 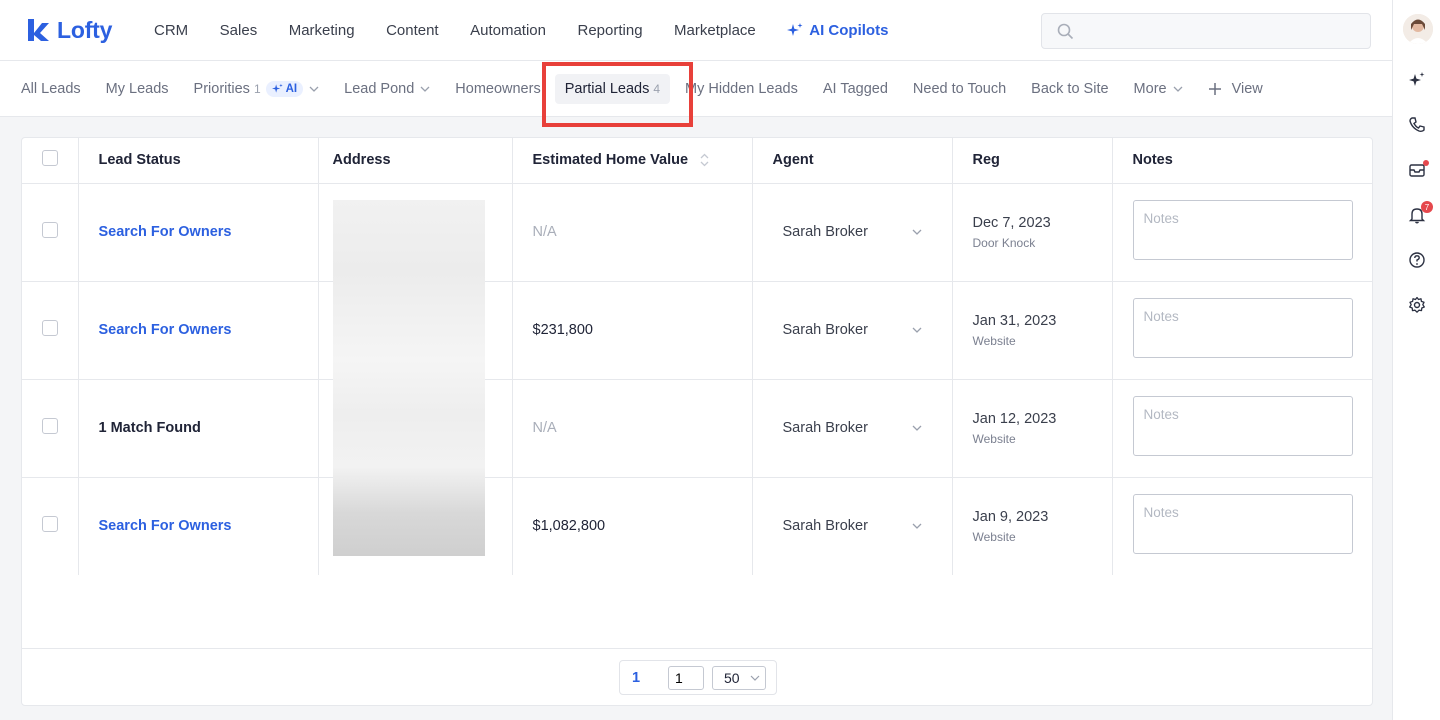 What do you see at coordinates (409, 378) in the screenshot?
I see `redacted-address-blur` at bounding box center [409, 378].